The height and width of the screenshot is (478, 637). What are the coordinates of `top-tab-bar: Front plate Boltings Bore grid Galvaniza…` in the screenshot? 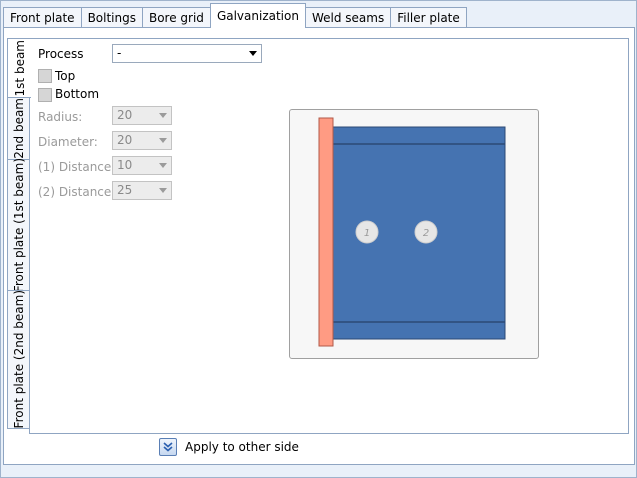 It's located at (235, 15).